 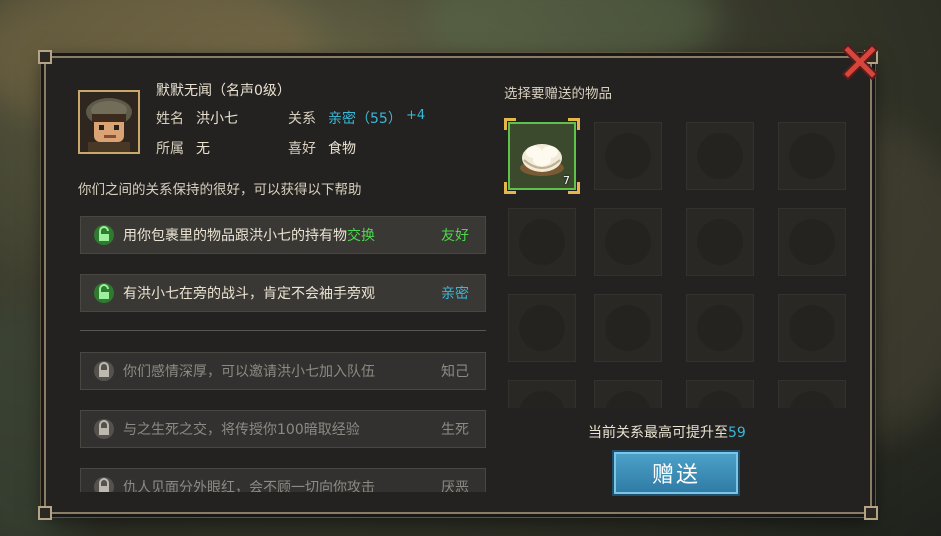 What do you see at coordinates (455, 372) in the screenshot?
I see `benefit-tag: 知己` at bounding box center [455, 372].